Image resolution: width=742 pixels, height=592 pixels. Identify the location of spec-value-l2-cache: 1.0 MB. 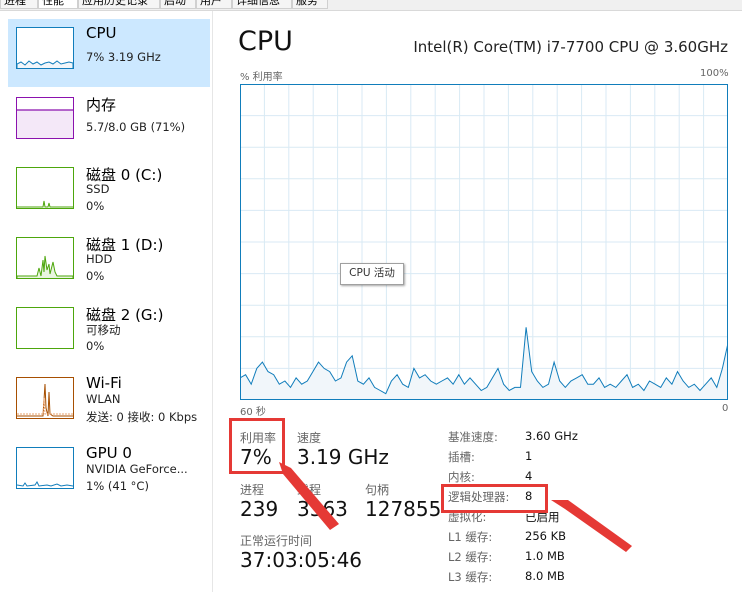
(545, 556).